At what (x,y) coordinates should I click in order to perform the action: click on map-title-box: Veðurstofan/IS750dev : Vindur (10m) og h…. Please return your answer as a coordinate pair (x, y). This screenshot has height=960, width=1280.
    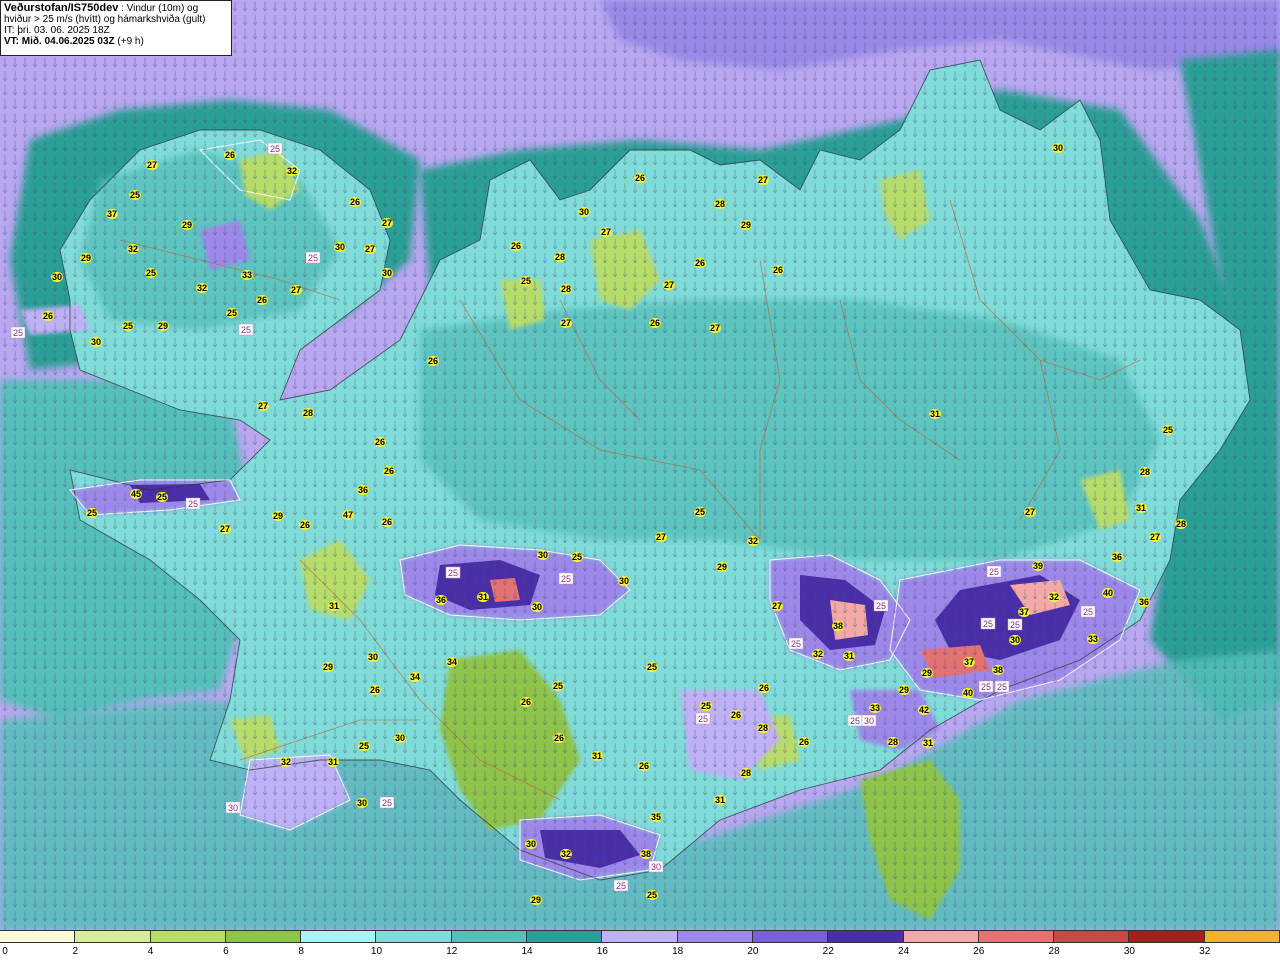
    Looking at the image, I should click on (116, 28).